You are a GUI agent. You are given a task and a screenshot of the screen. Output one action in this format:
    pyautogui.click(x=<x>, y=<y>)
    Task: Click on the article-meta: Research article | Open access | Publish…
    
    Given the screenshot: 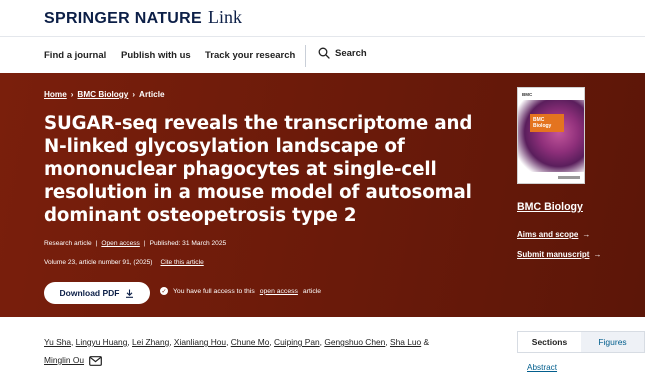 What is the action you would take?
    pyautogui.click(x=135, y=243)
    